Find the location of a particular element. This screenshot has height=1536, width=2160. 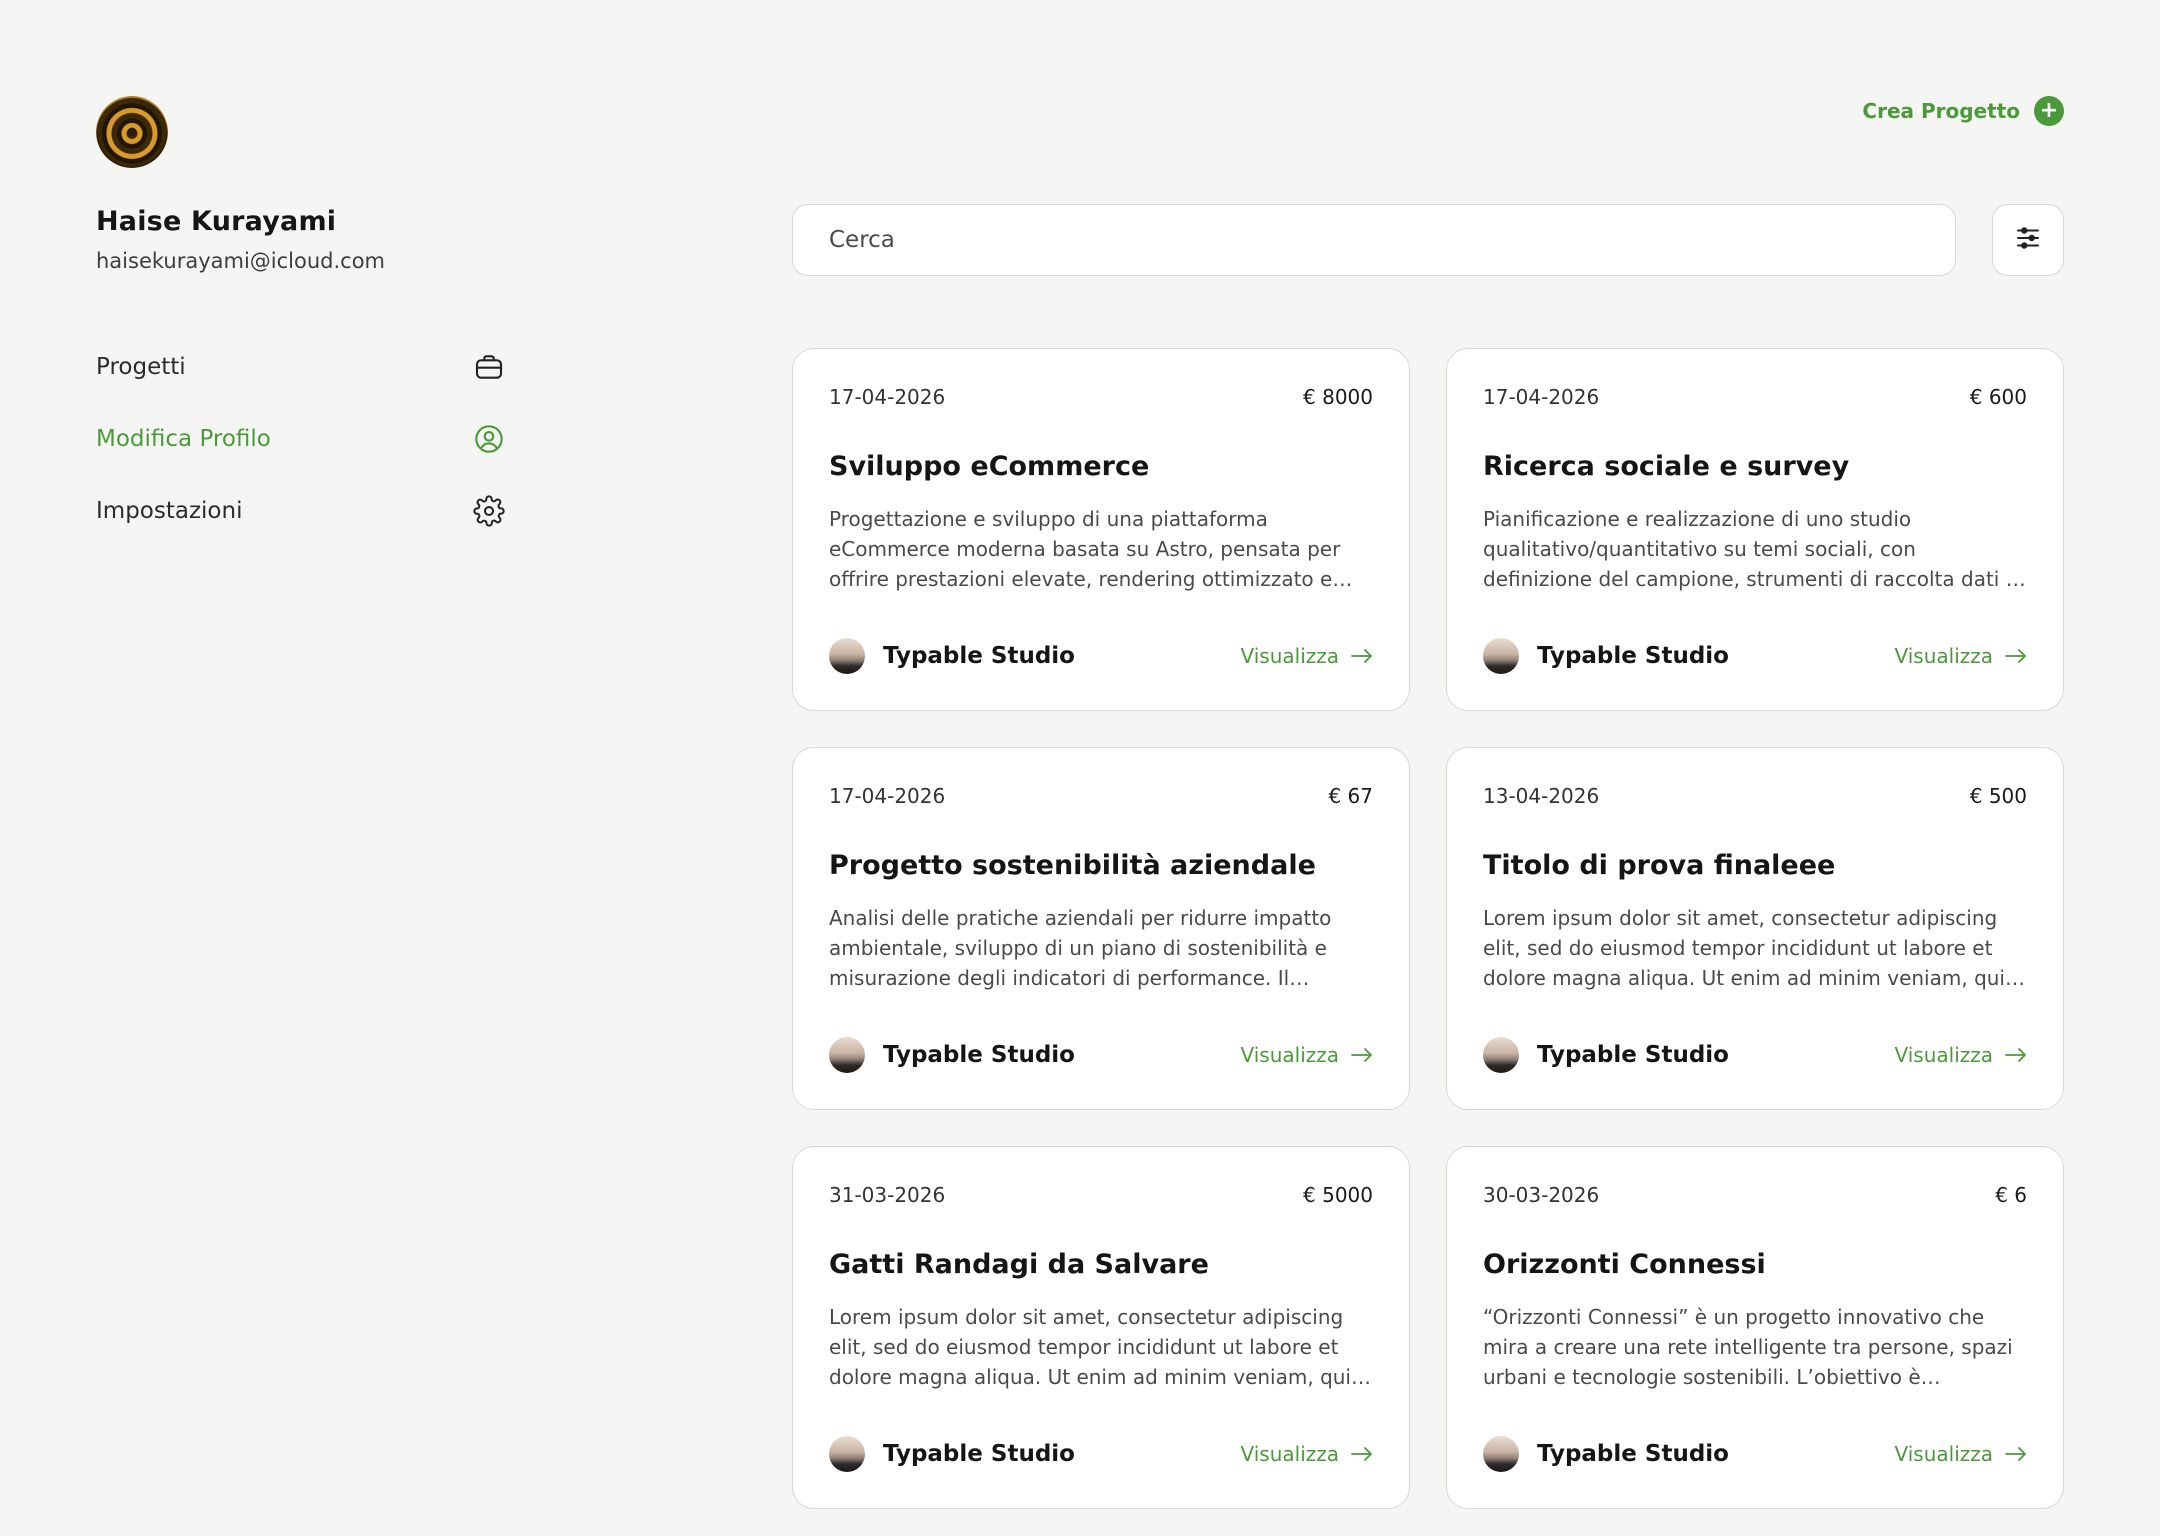

sidebar-item-label: Modifica Profilo is located at coordinates (183, 439).